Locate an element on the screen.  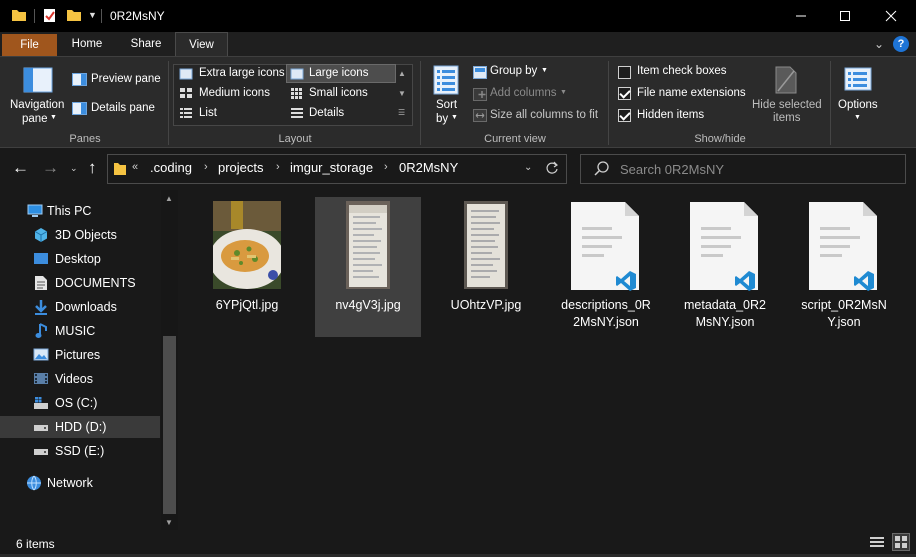
pictures-icon is located at coordinates (41, 356).